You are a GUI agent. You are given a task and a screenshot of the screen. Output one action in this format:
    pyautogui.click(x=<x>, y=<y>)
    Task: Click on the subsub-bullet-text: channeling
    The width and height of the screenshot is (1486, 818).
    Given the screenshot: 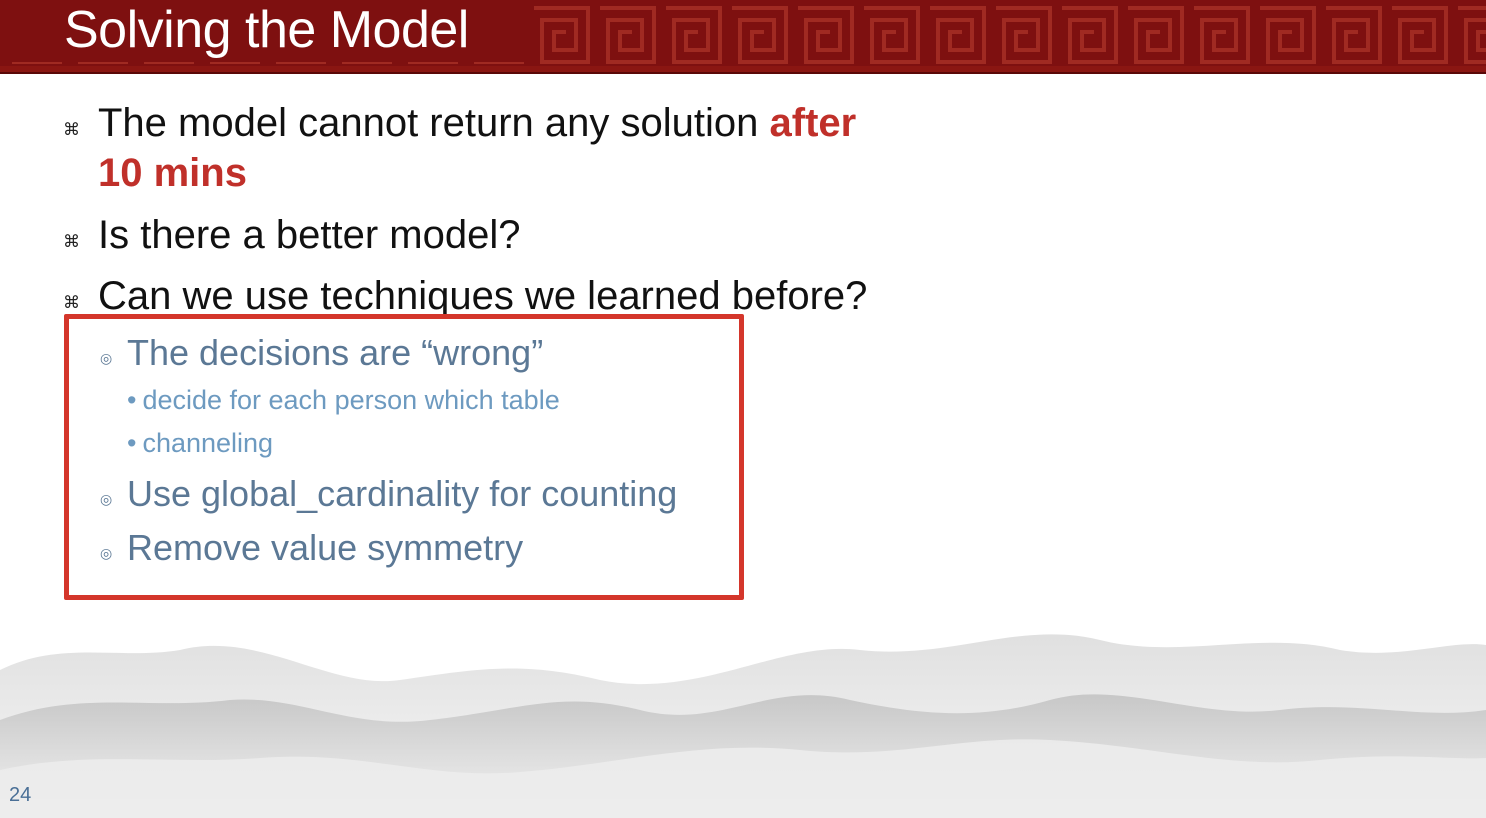 What is the action you would take?
    pyautogui.click(x=208, y=443)
    